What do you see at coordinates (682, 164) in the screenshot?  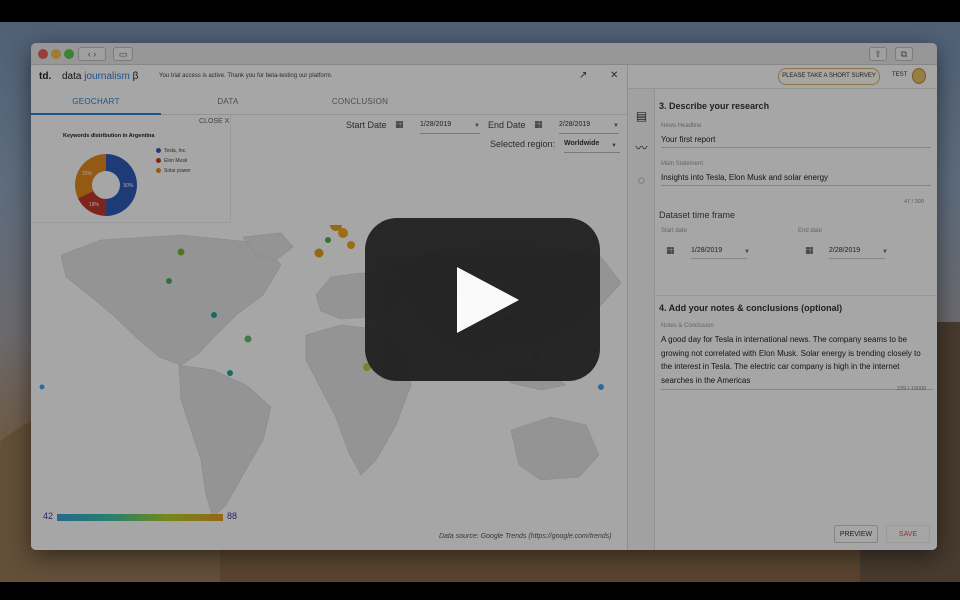 I see `statement-label: Main Statement` at bounding box center [682, 164].